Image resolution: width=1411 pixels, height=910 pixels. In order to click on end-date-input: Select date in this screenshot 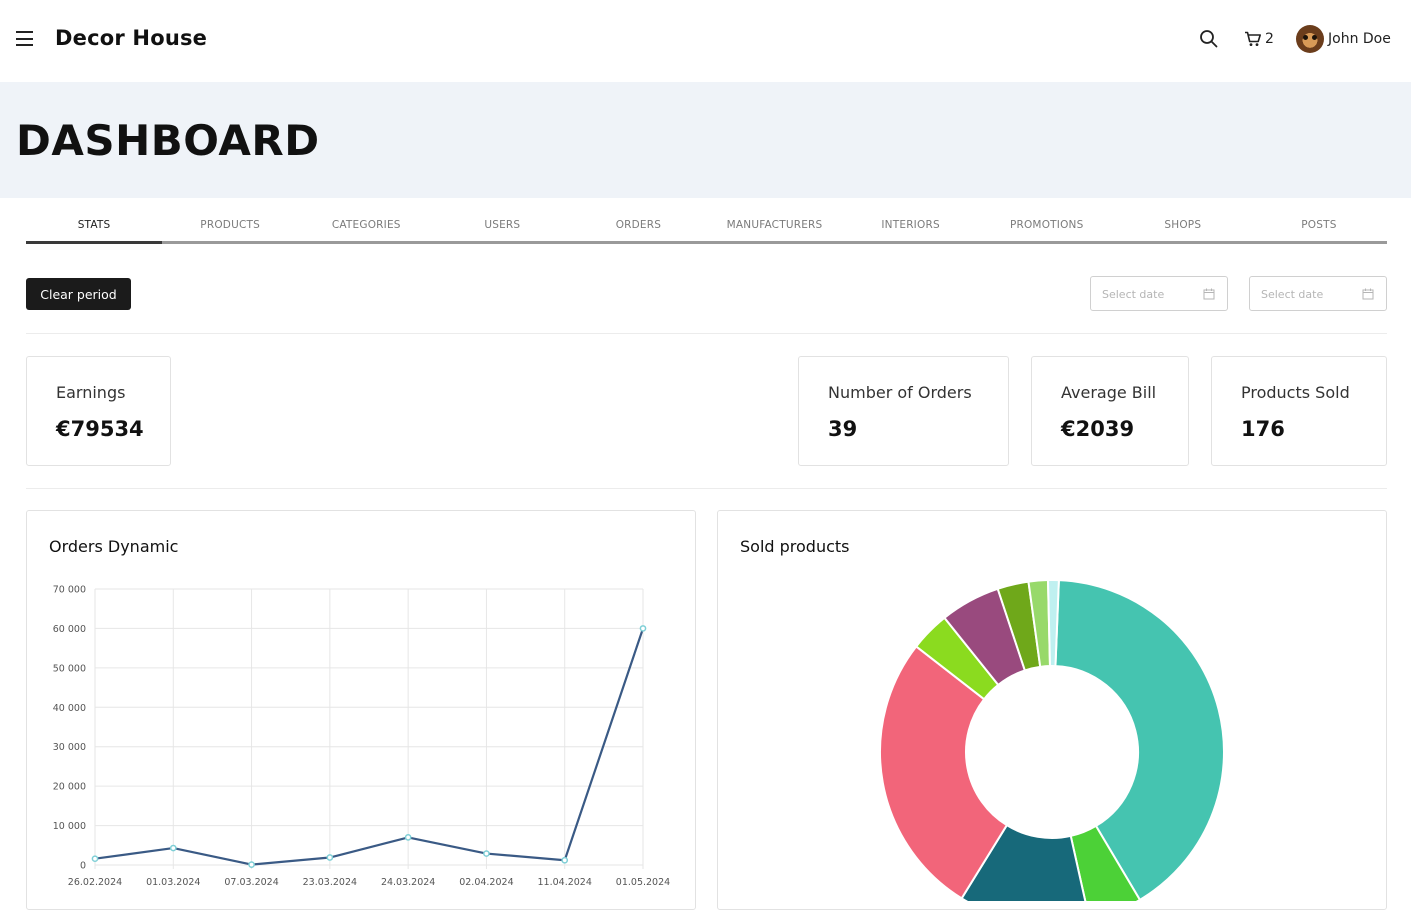, I will do `click(1318, 293)`.